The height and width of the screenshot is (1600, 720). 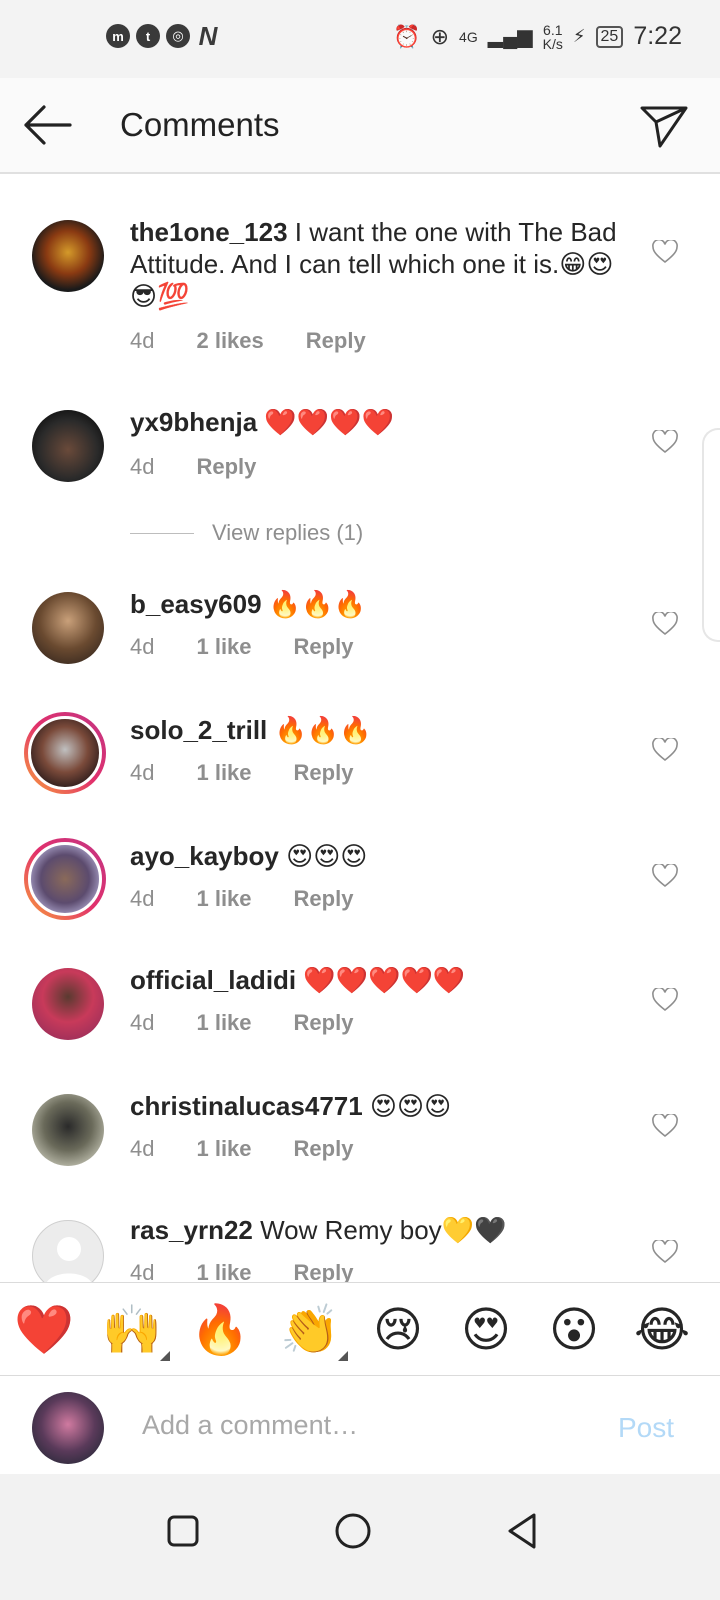 I want to click on notification-icons: m t ◎ N, so click(x=163, y=35).